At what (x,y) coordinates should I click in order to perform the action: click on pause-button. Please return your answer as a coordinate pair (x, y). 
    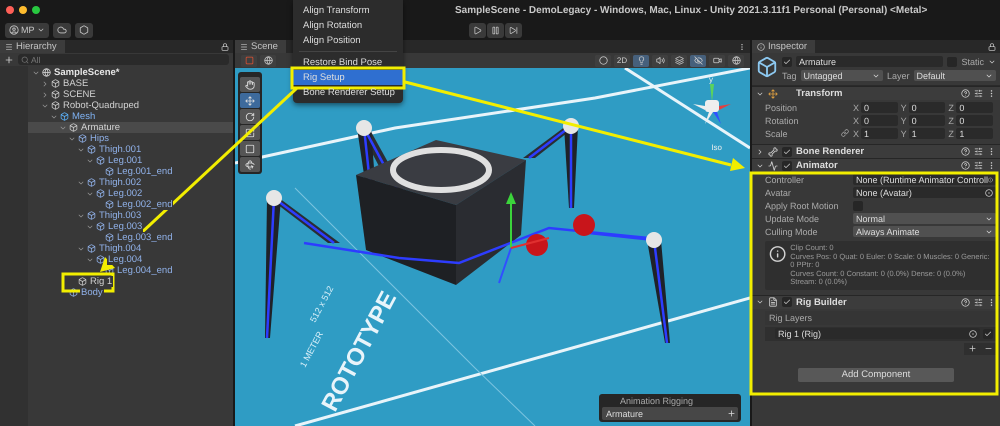
    Looking at the image, I should click on (495, 30).